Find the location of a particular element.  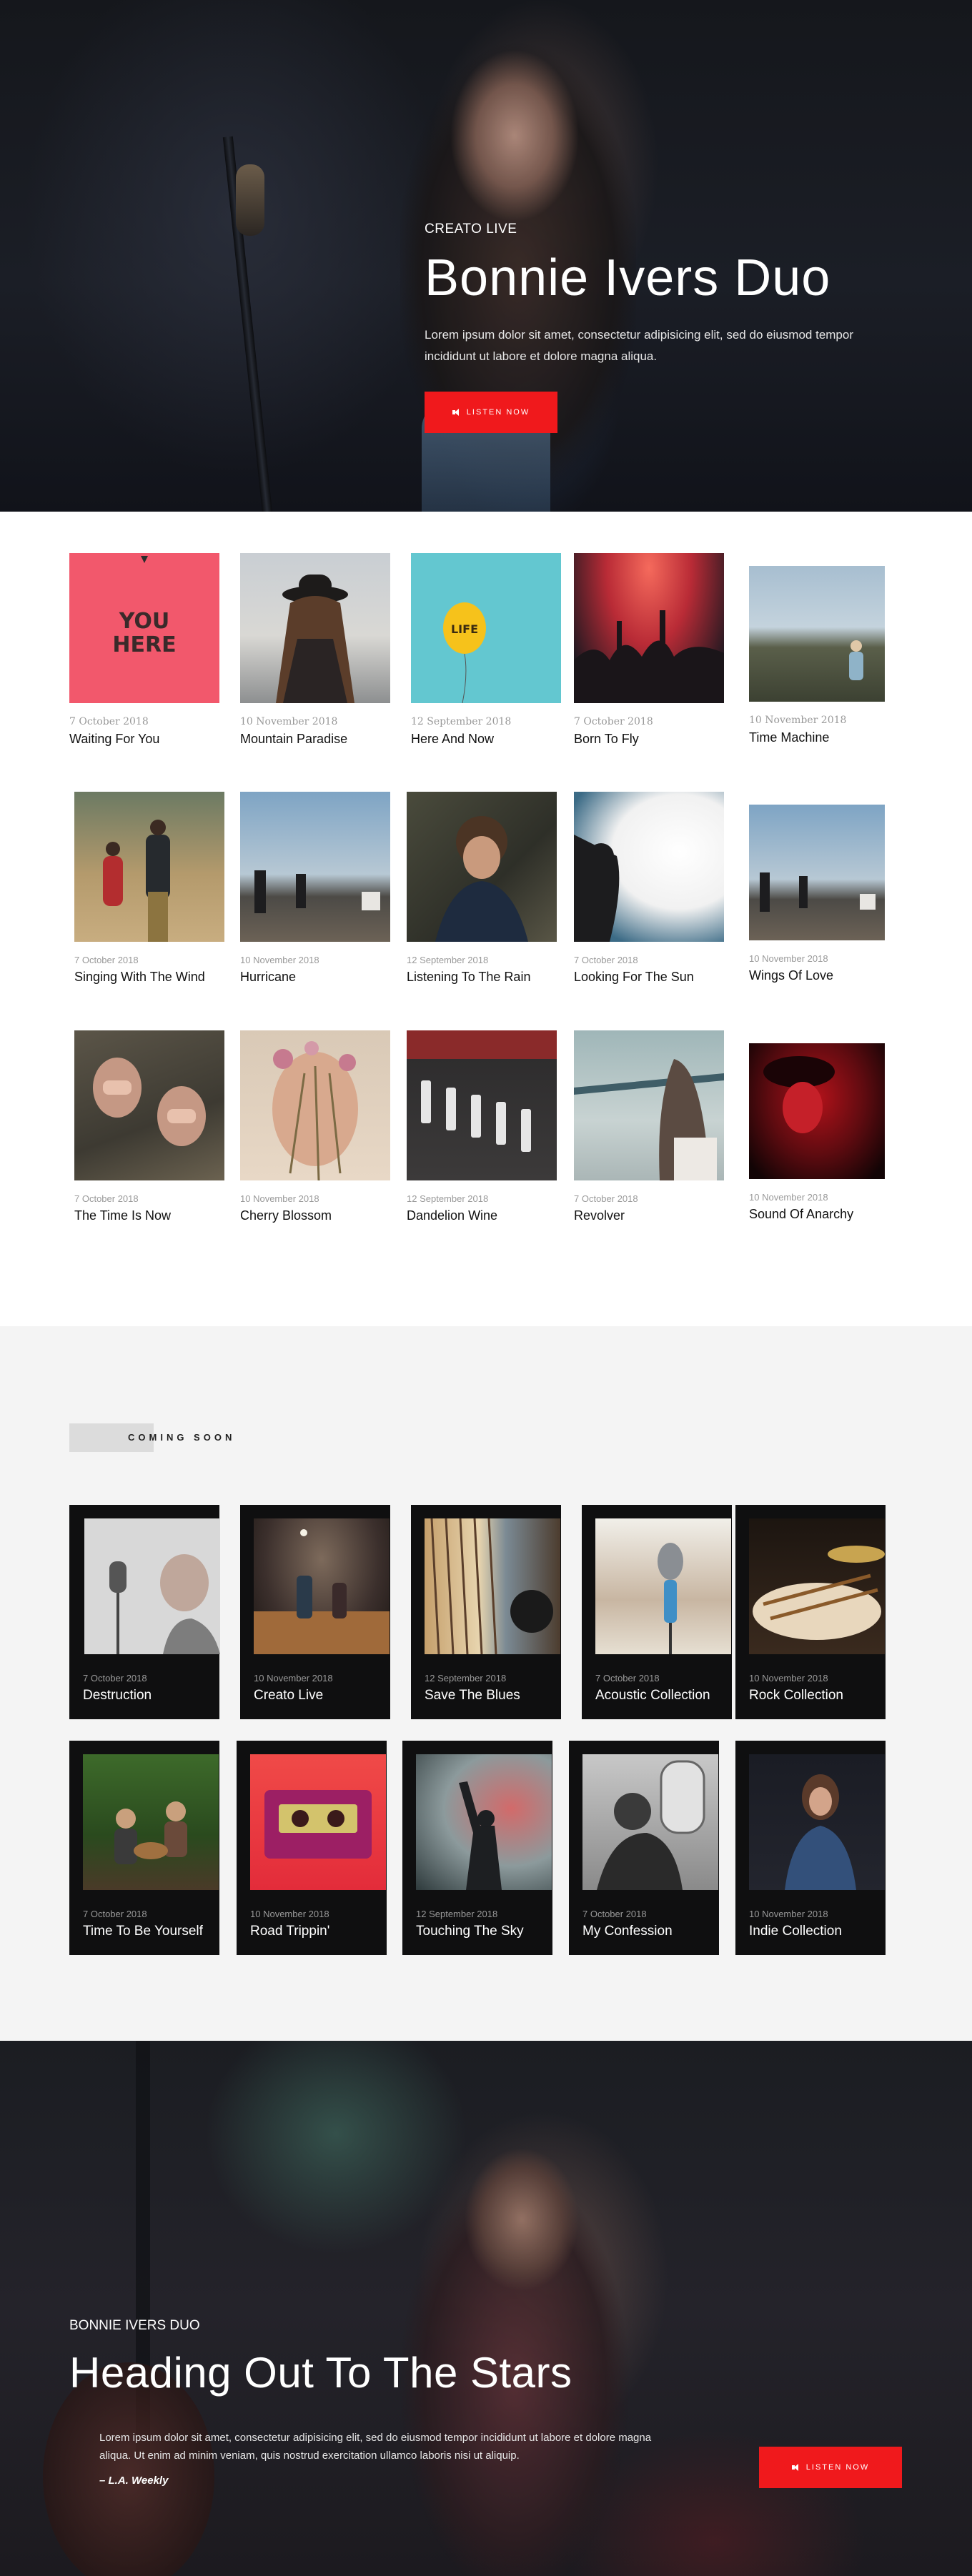

coming-soon-card: 10 November 2018 Creato Live is located at coordinates (315, 1612).